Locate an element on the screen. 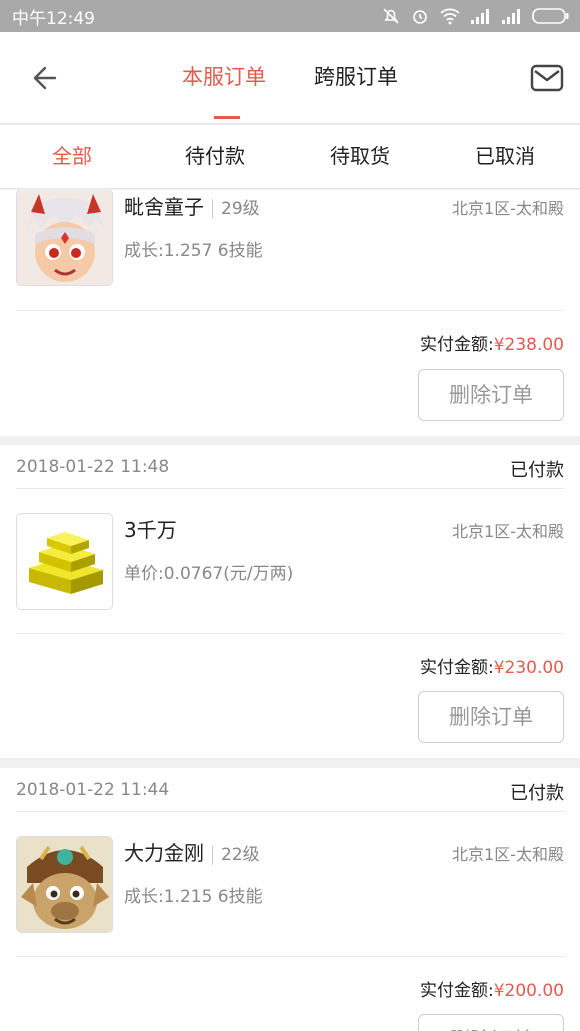 This screenshot has height=1031, width=580. filter-all: 全部 is located at coordinates (72, 156).